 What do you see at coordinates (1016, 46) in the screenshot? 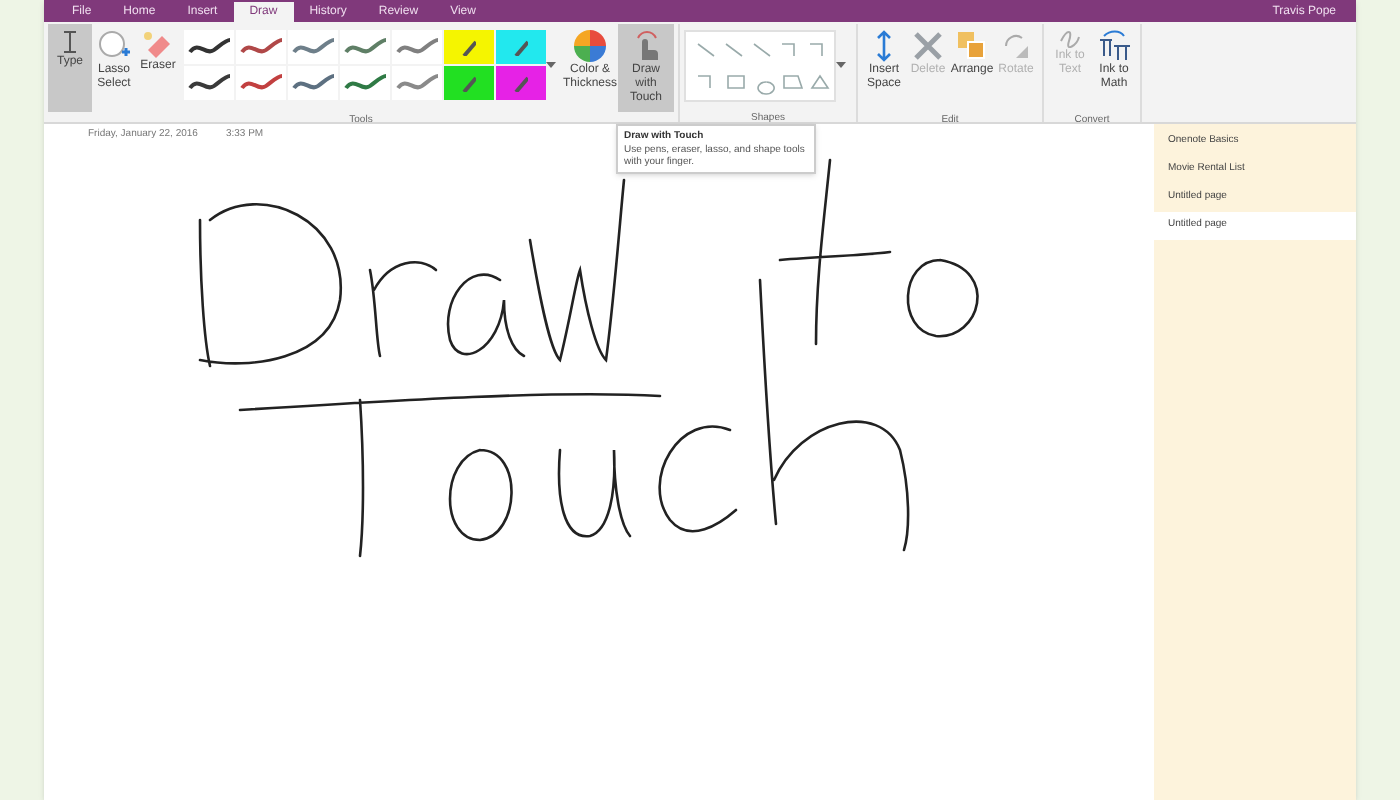
I see `rotate-icon` at bounding box center [1016, 46].